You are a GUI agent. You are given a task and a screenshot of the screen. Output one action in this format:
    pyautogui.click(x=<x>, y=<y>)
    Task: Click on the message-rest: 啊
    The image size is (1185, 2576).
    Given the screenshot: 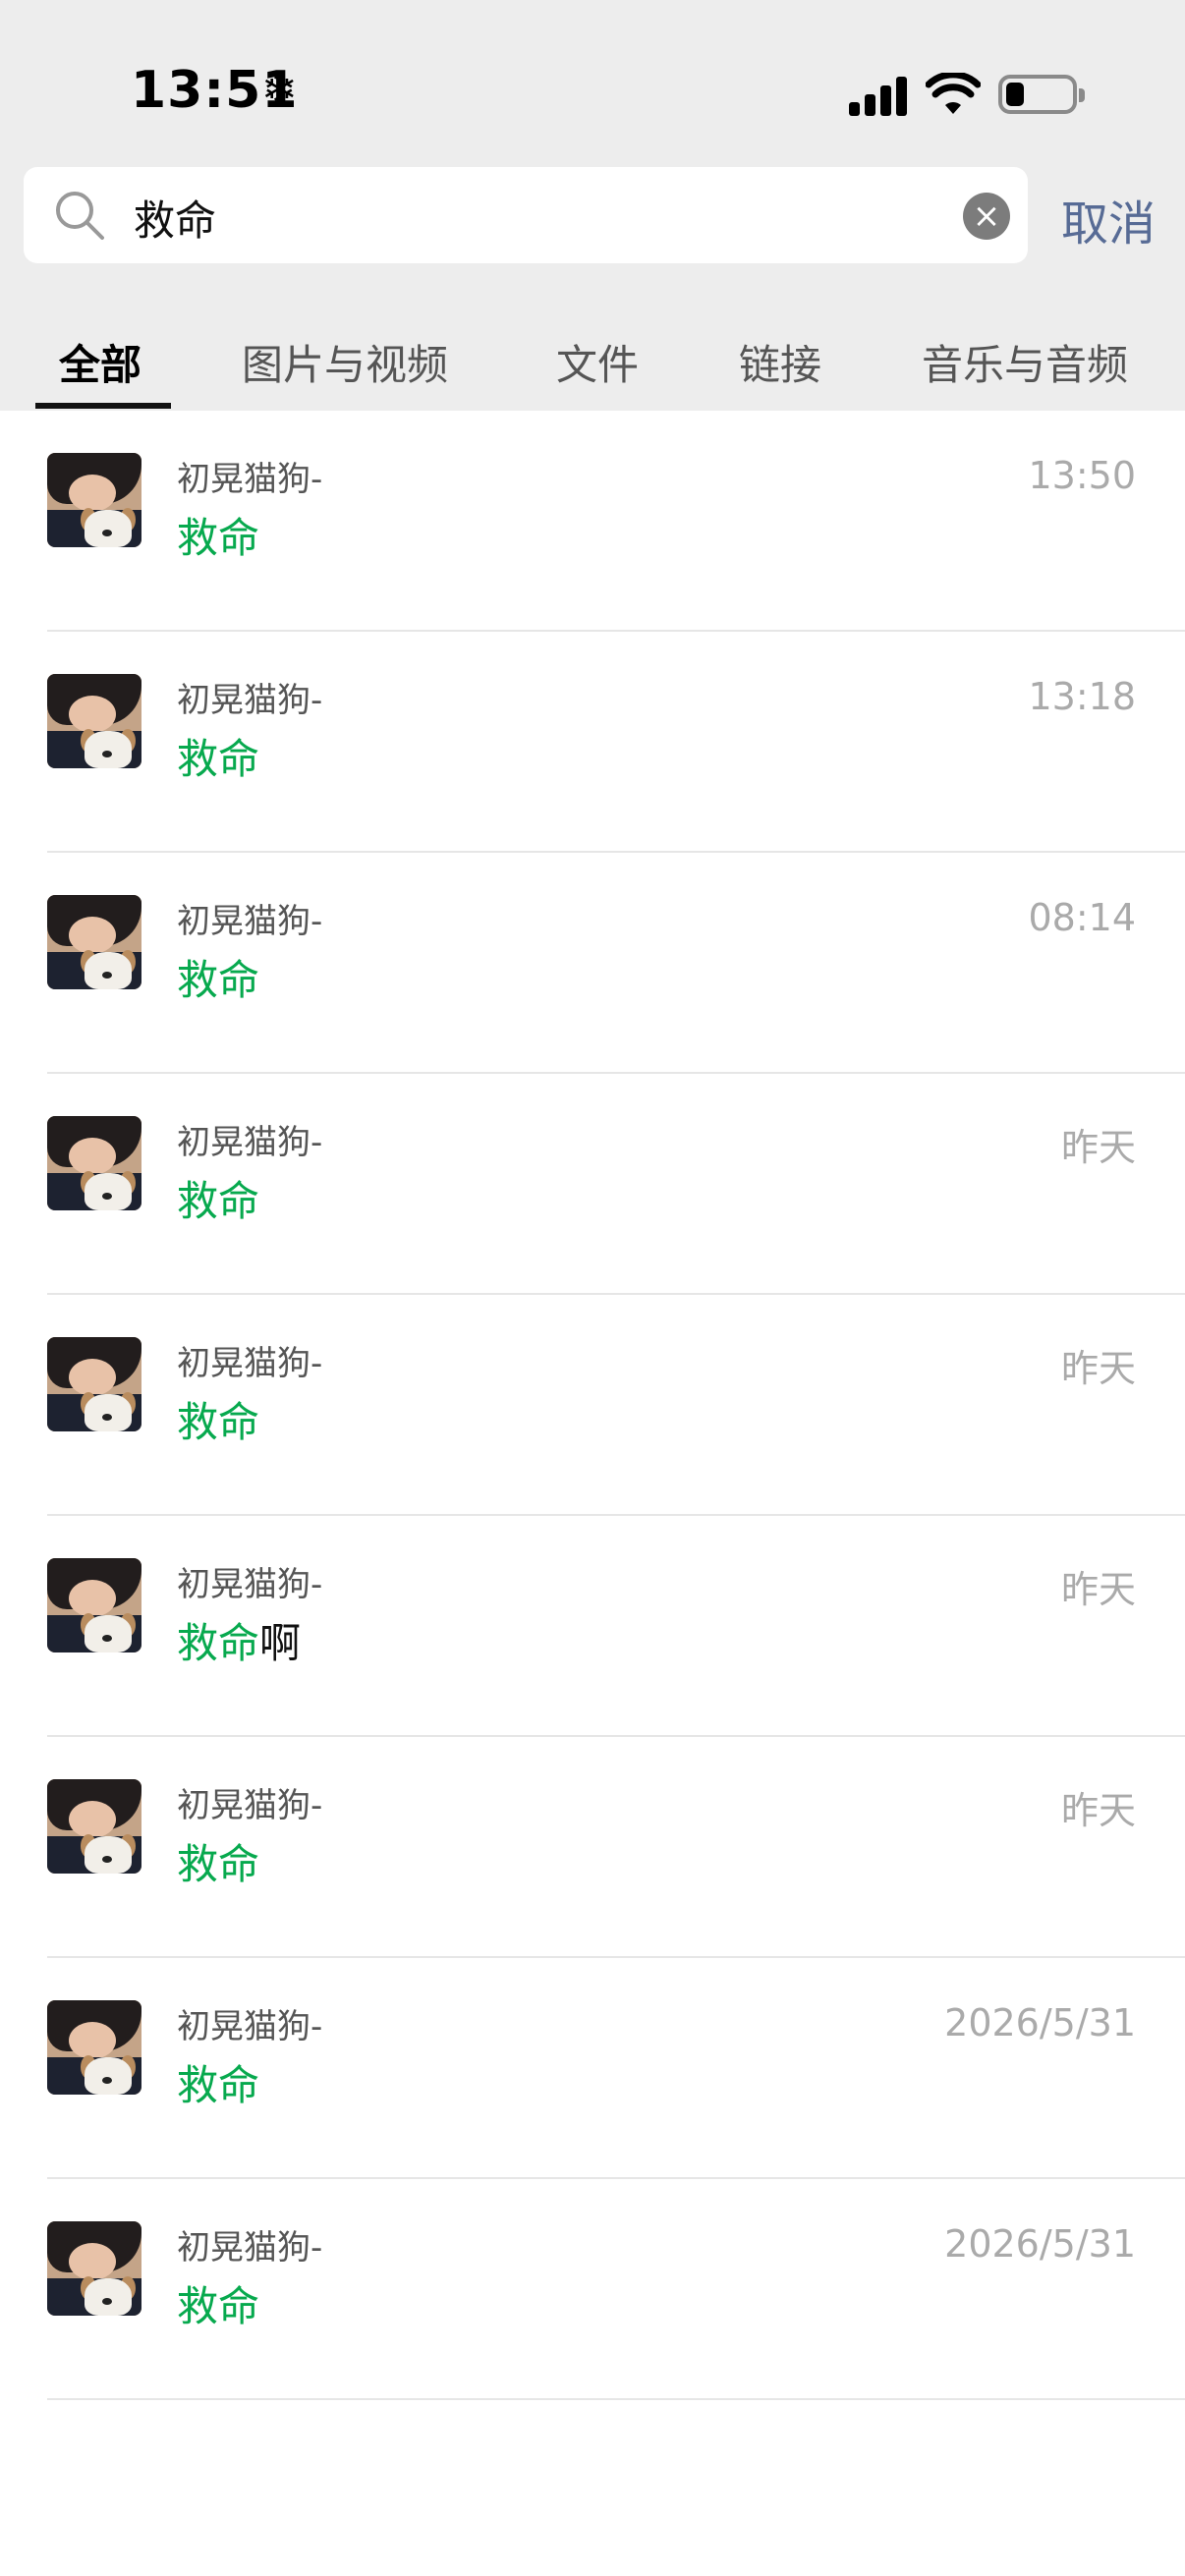 What is the action you would take?
    pyautogui.click(x=281, y=1643)
    